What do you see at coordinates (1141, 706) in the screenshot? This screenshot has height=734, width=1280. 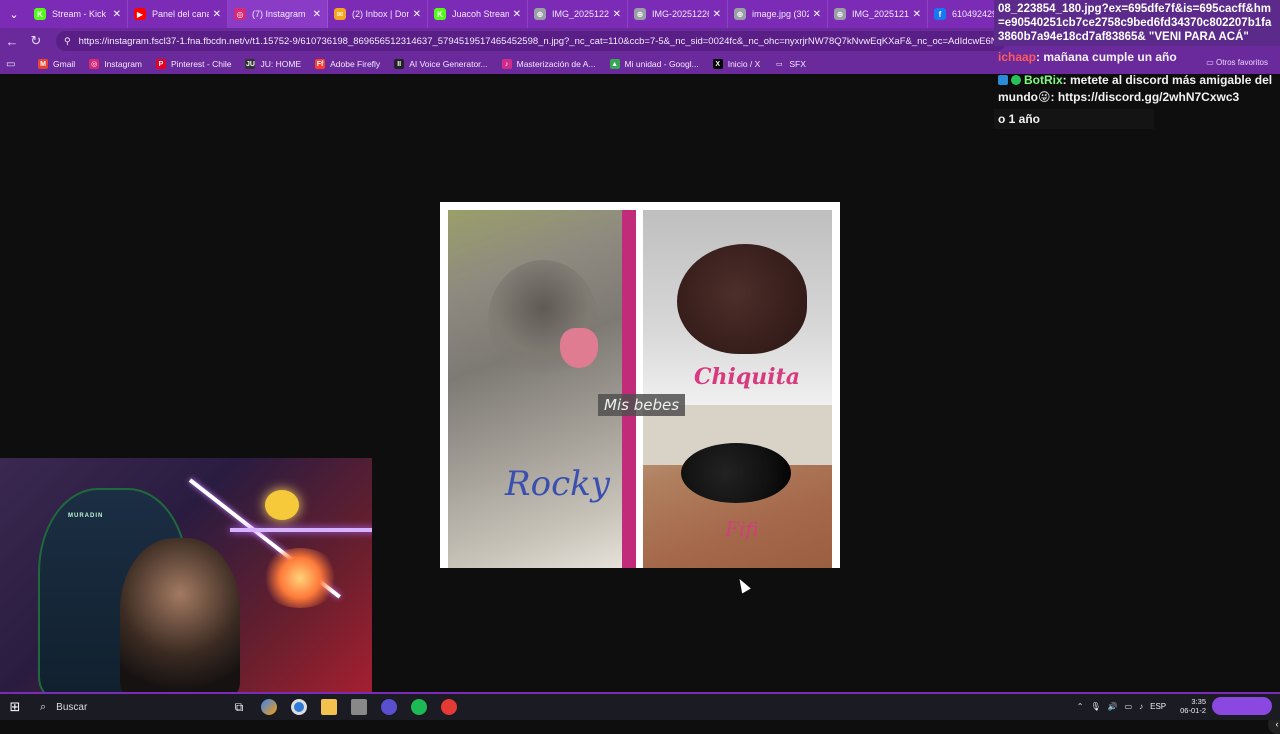 I see `speaker-icon: ♪` at bounding box center [1141, 706].